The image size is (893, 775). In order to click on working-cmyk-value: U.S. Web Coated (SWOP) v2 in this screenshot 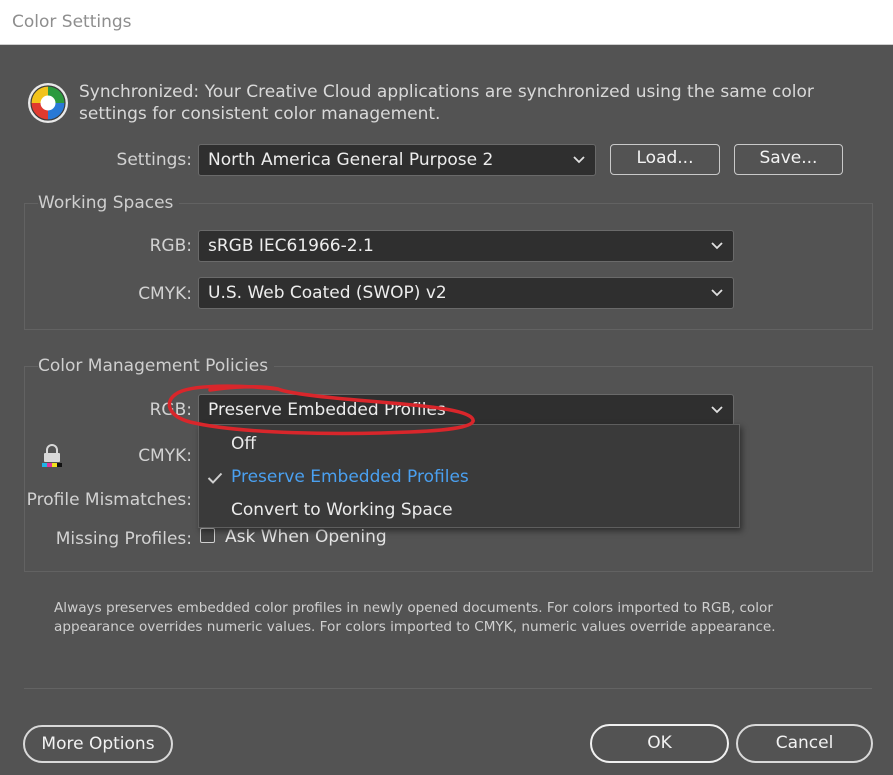, I will do `click(327, 293)`.